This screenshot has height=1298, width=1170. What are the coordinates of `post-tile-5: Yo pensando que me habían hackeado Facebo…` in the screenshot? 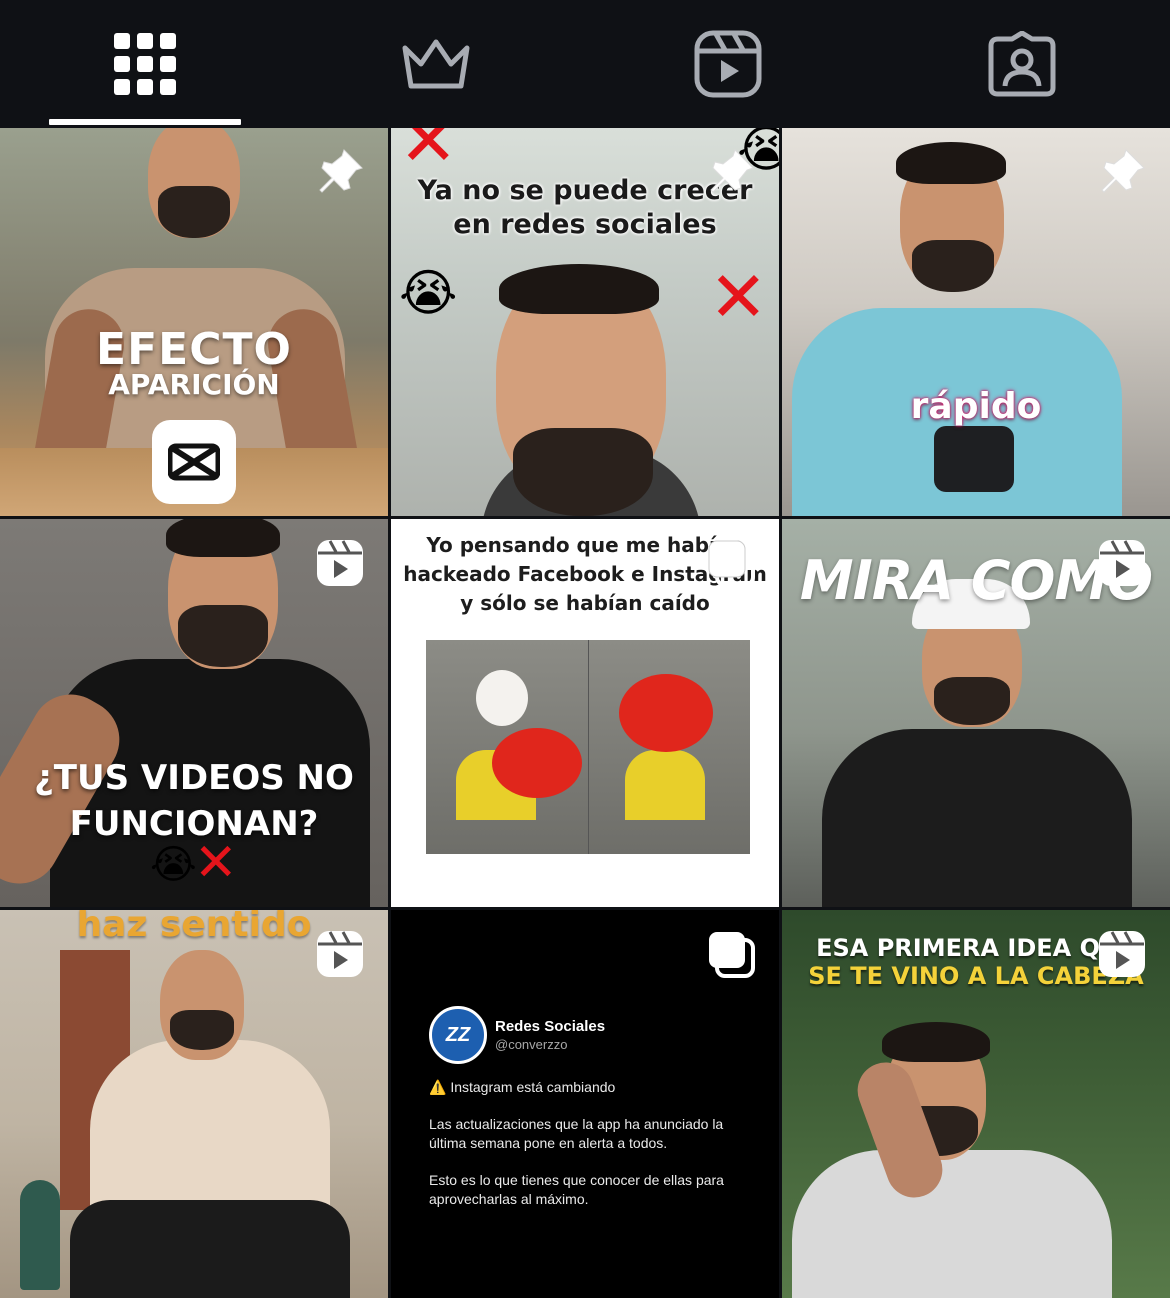 It's located at (585, 713).